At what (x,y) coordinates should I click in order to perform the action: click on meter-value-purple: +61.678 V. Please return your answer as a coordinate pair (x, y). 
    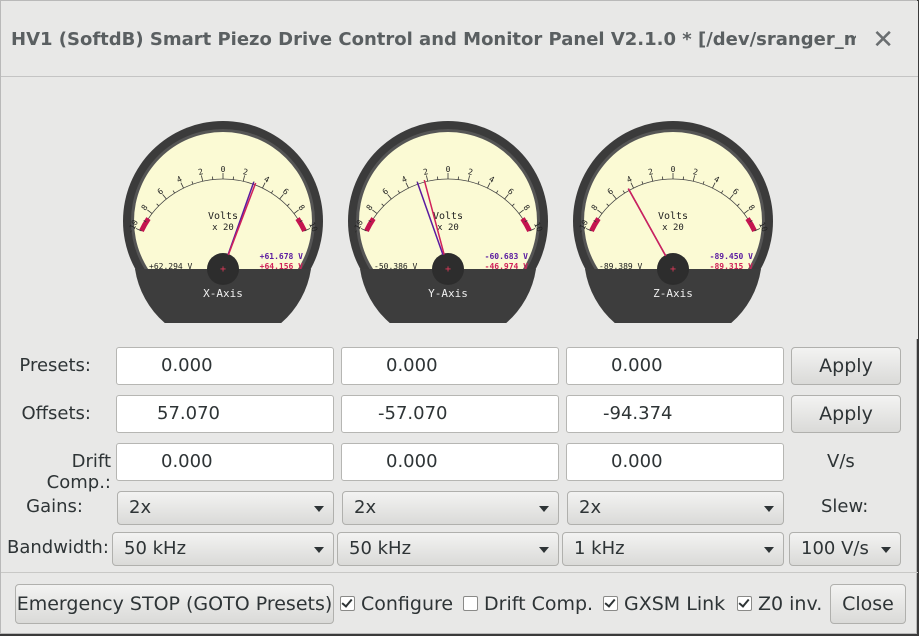
    Looking at the image, I should click on (282, 256).